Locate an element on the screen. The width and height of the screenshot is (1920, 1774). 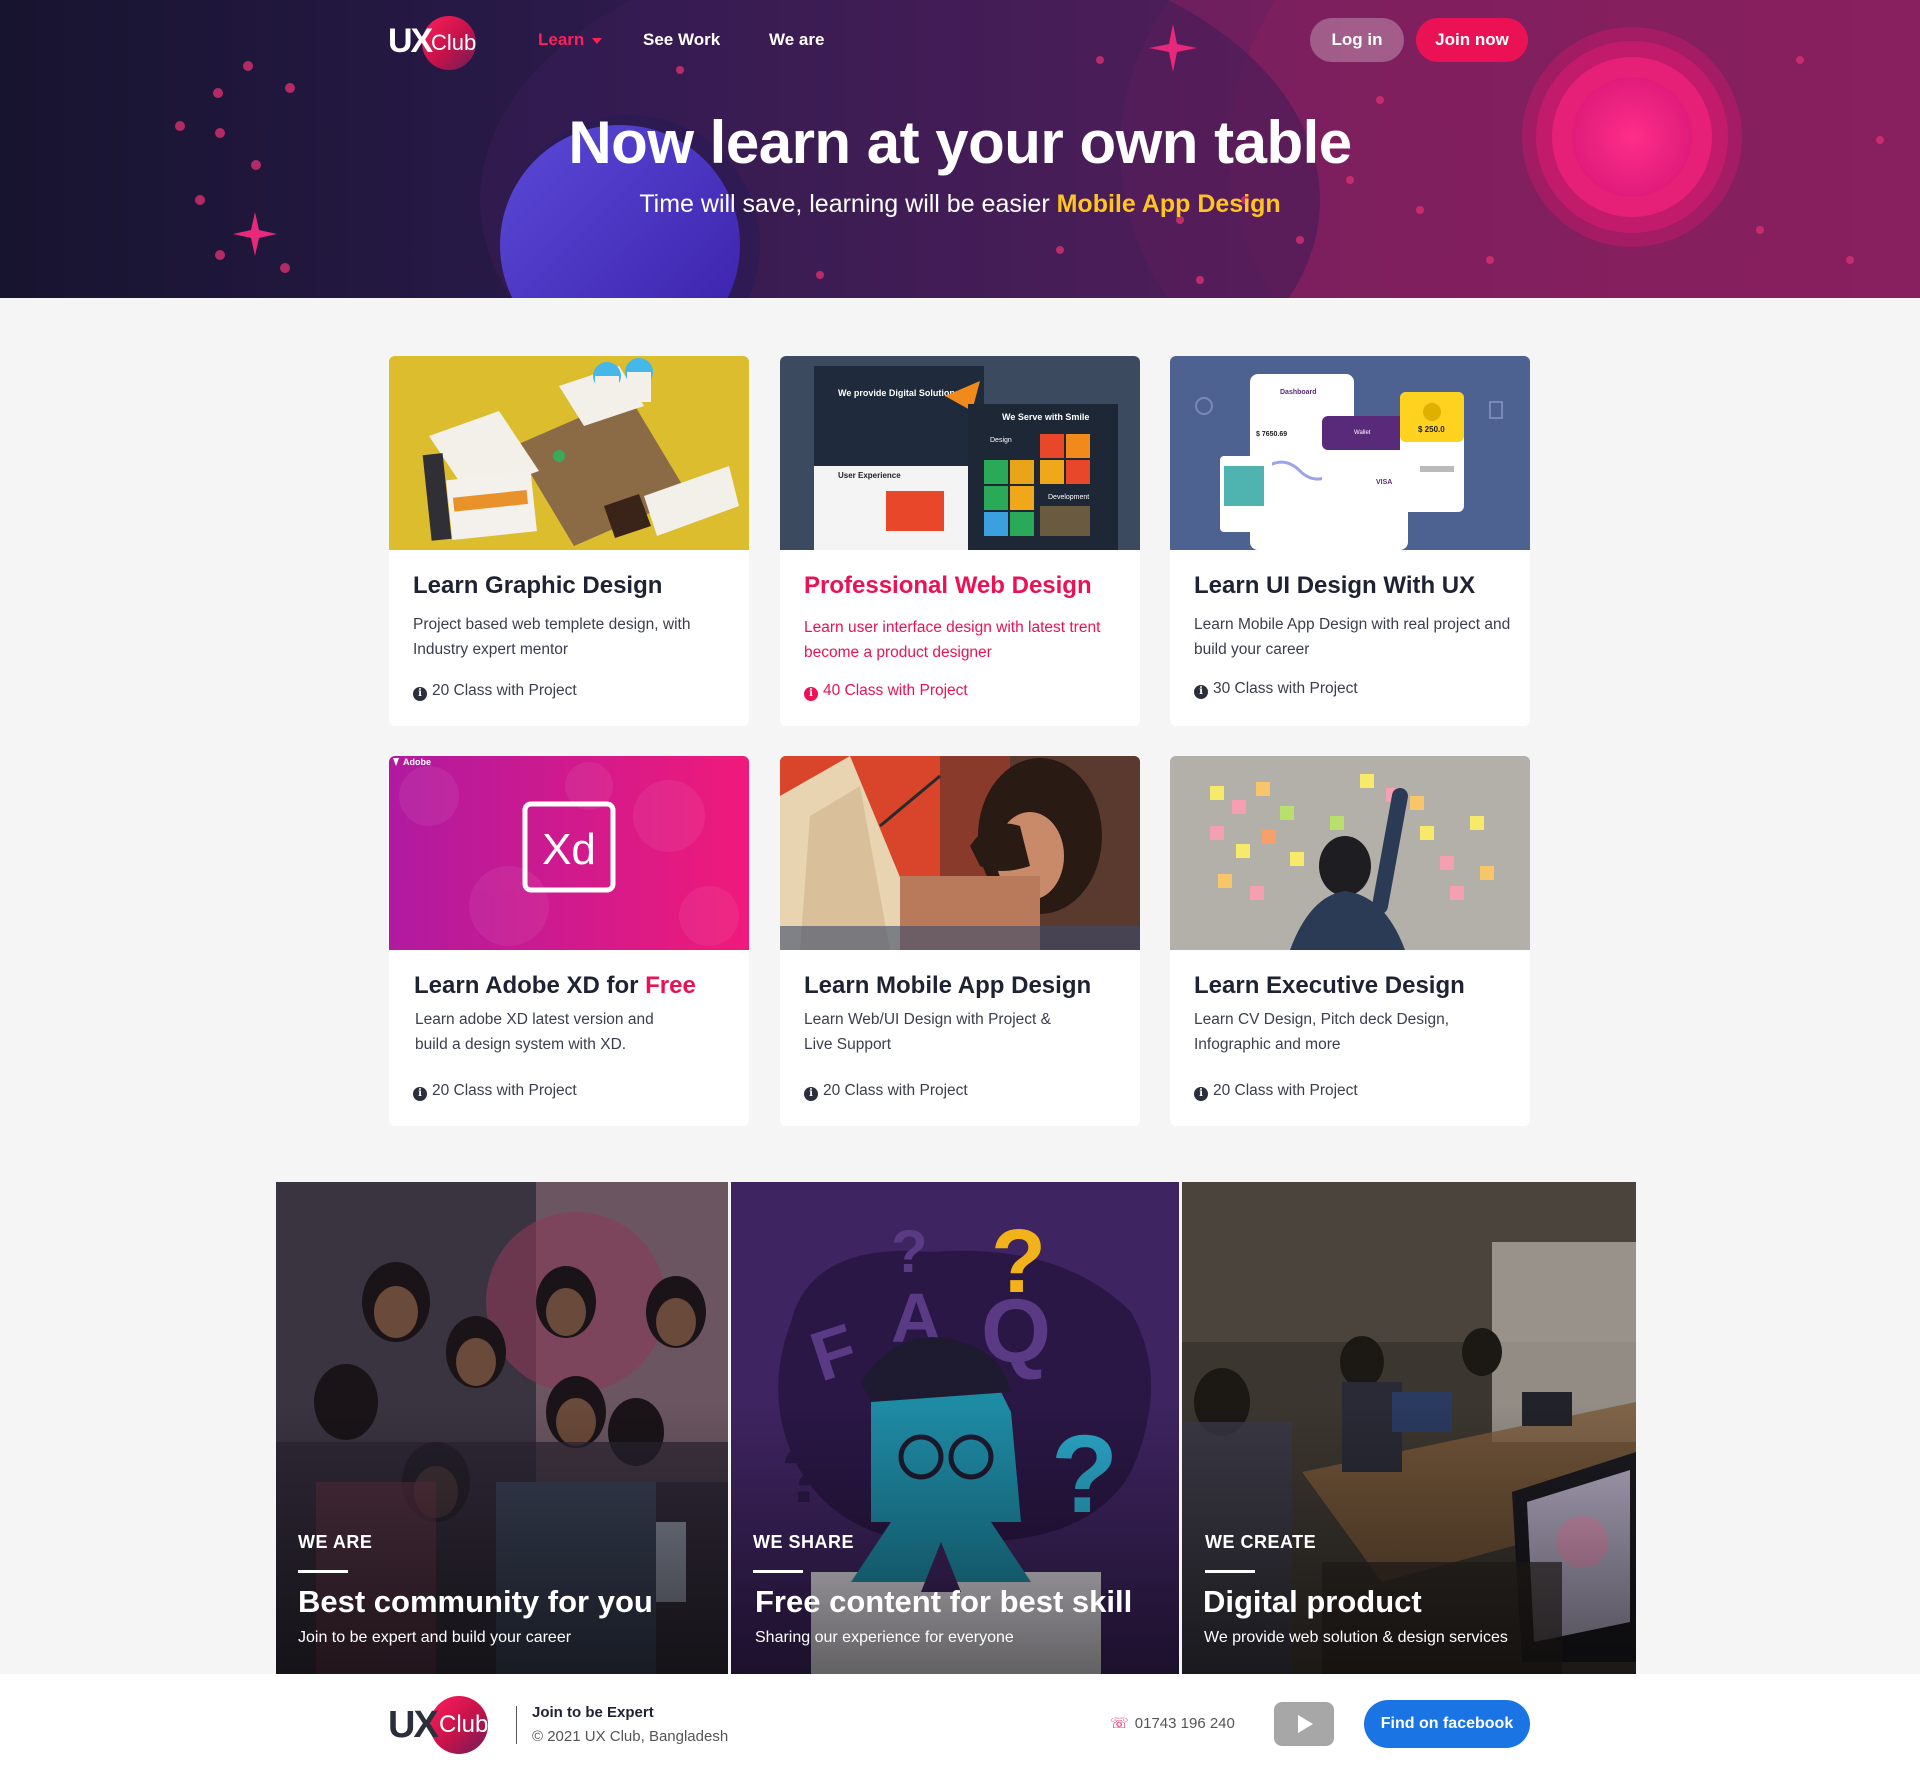
feature-kicker: WE CREATE is located at coordinates (1261, 1542).